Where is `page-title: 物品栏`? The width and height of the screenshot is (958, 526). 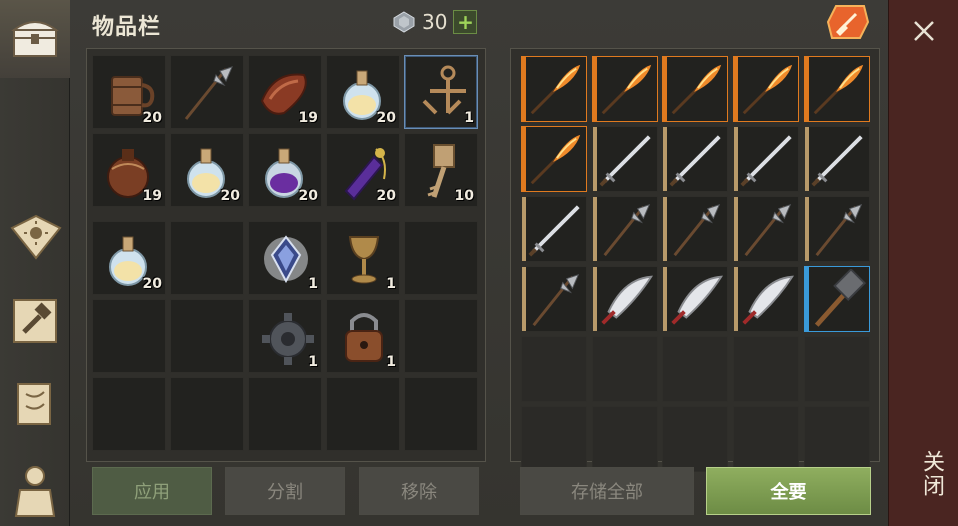 page-title: 物品栏 is located at coordinates (127, 27).